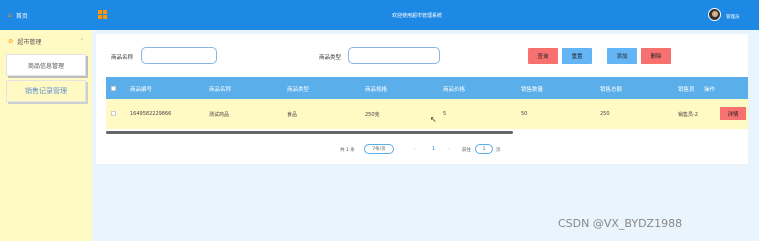 Image resolution: width=759 pixels, height=241 pixels. I want to click on query-button: 查询, so click(543, 56).